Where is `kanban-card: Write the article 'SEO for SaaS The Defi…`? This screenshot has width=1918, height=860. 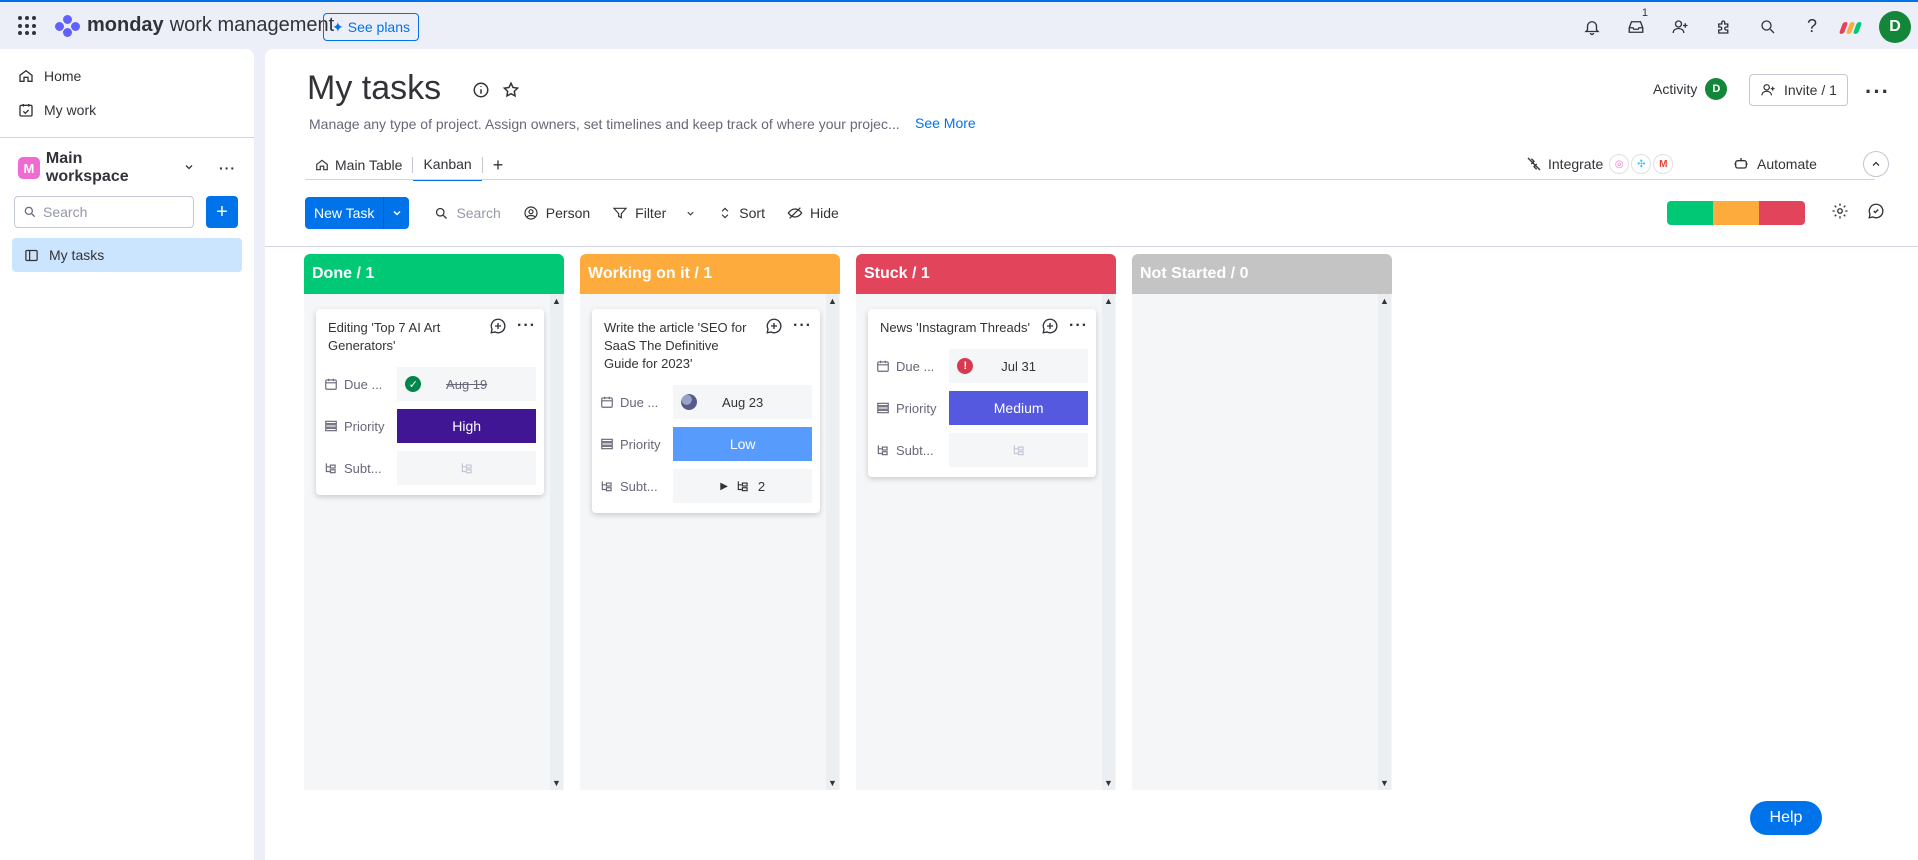
kanban-card: Write the article 'SEO for SaaS The Defi… is located at coordinates (706, 411).